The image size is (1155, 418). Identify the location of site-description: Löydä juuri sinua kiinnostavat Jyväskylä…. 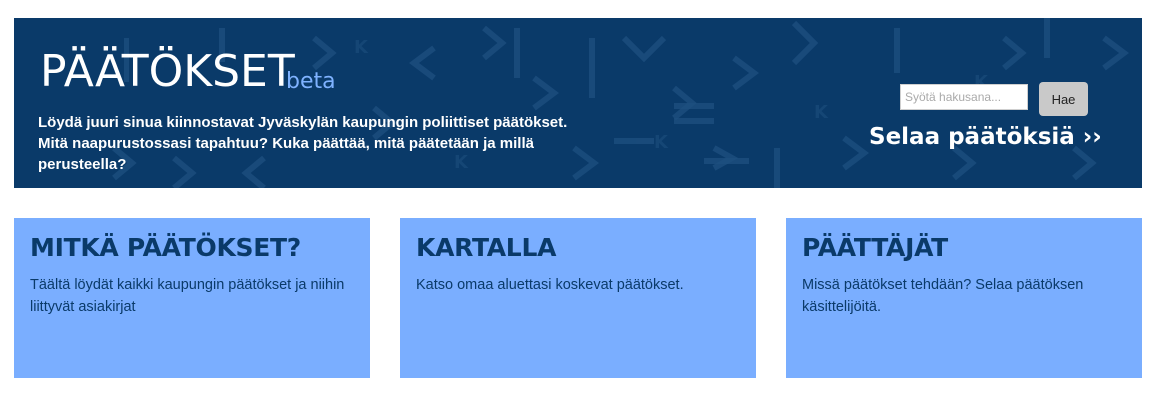
(303, 143).